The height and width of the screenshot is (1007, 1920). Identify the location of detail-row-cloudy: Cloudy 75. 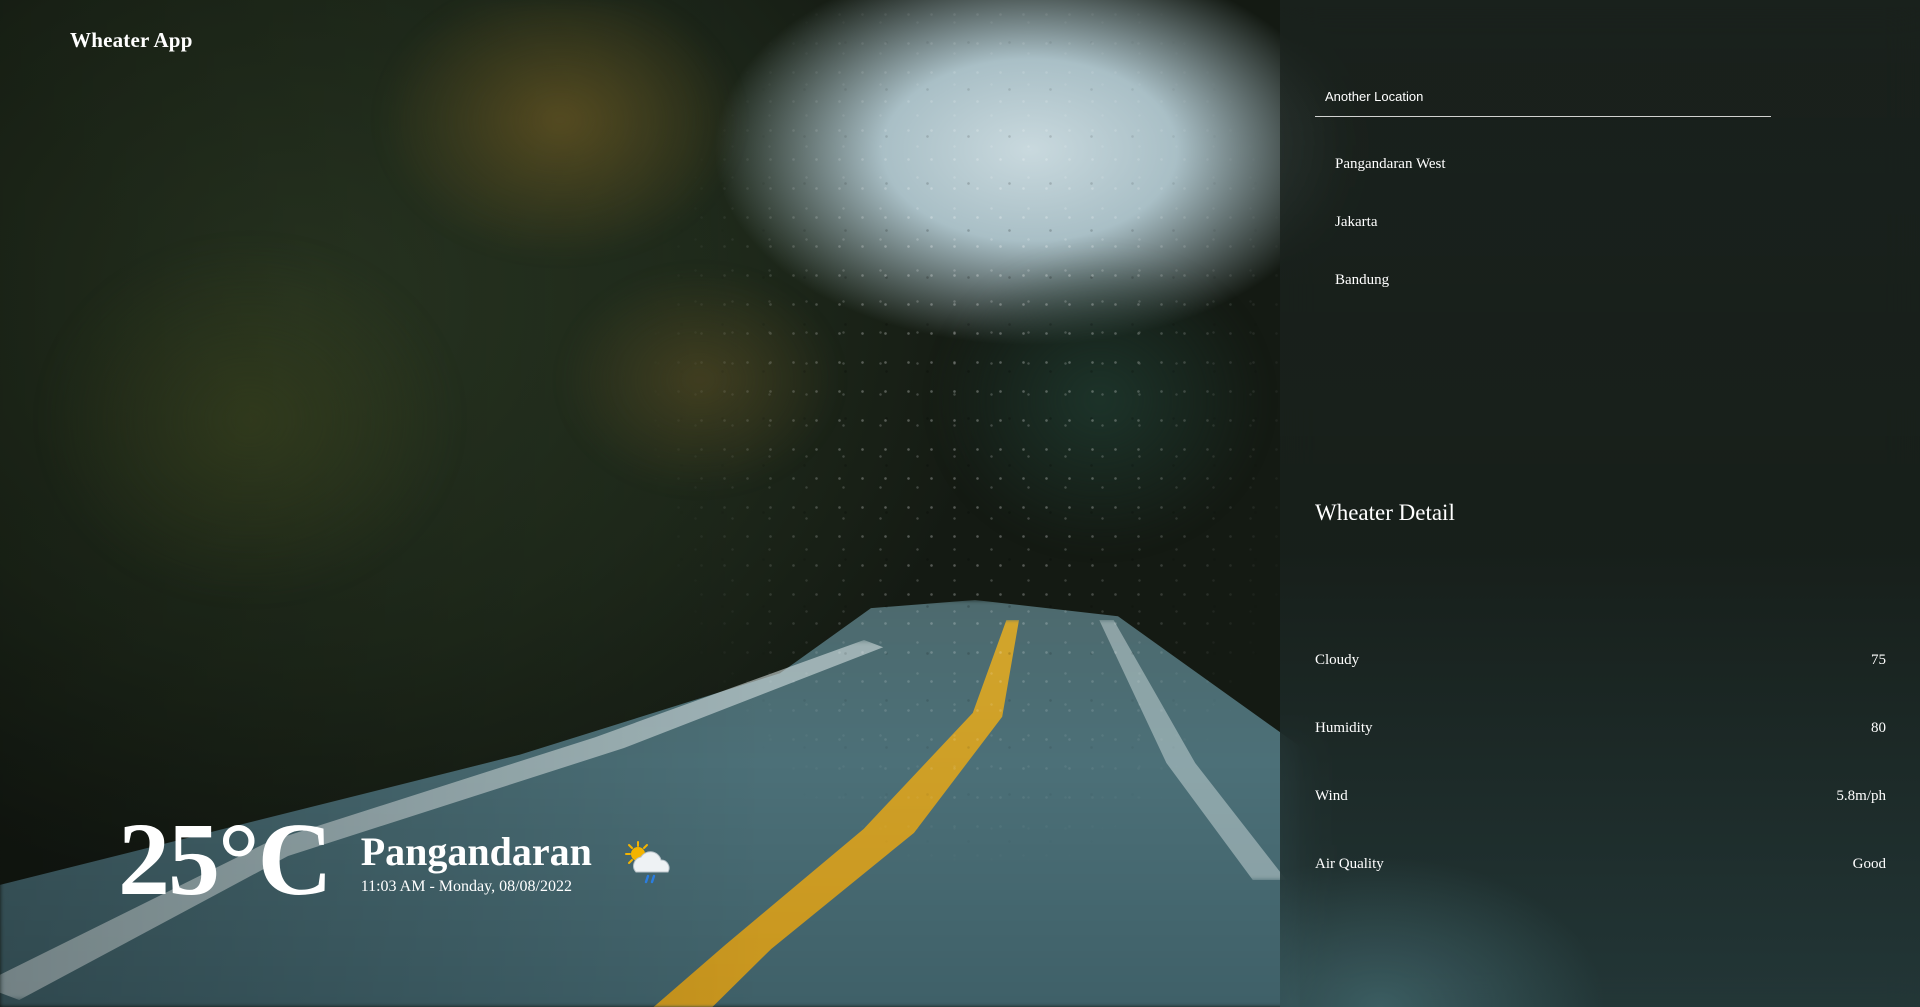
(1600, 660).